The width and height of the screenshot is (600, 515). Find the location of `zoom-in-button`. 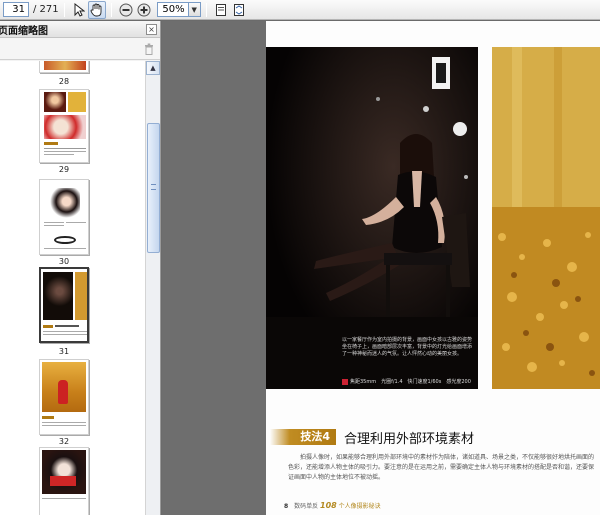

zoom-in-button is located at coordinates (144, 10).